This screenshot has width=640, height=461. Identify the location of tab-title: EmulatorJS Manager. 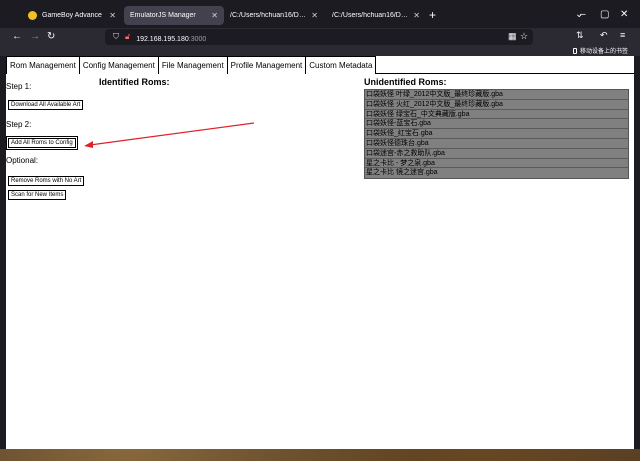
(163, 15).